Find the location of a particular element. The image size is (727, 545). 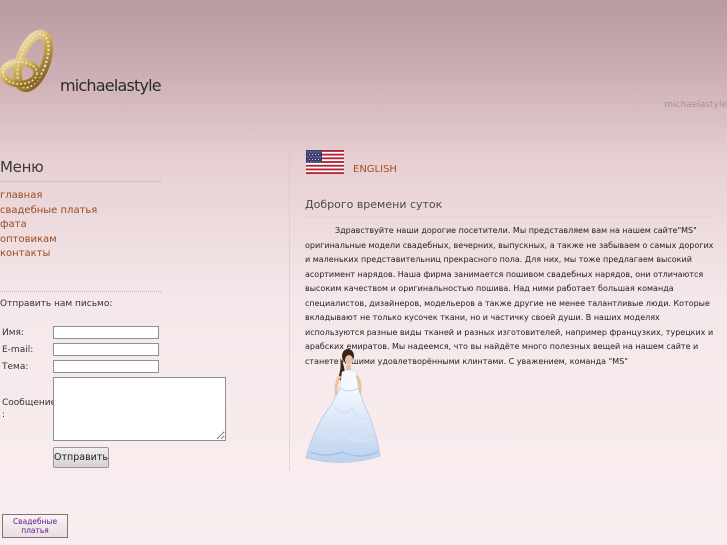

content-divider is located at coordinates (510, 216).